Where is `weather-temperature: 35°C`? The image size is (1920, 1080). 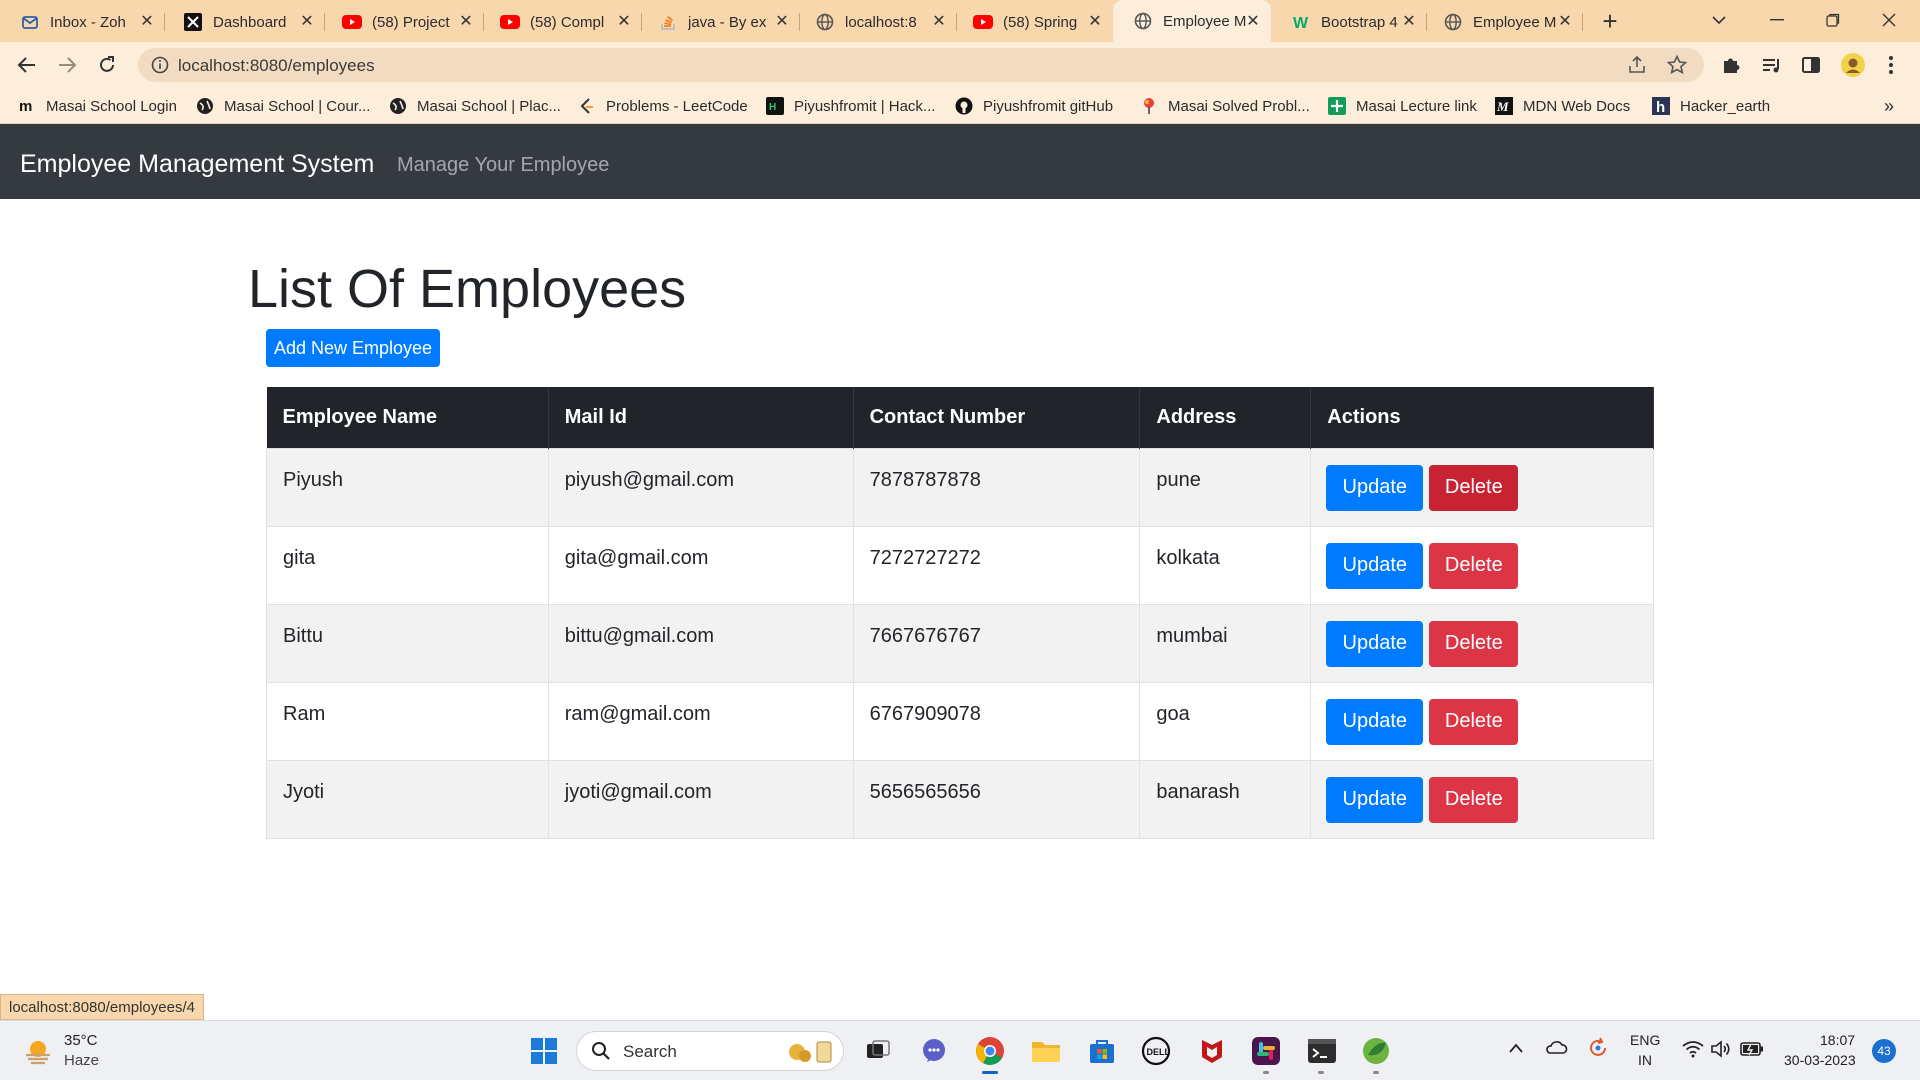
weather-temperature: 35°C is located at coordinates (81, 1040).